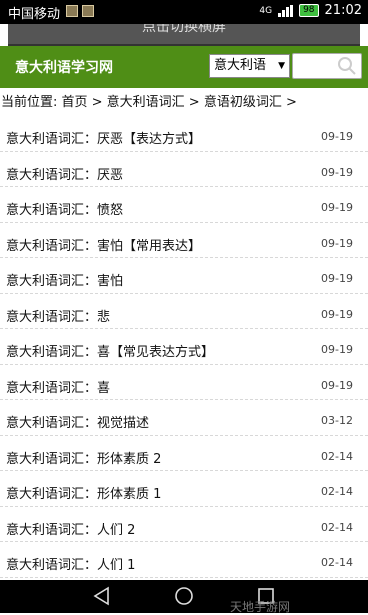 The height and width of the screenshot is (615, 368). I want to click on rotate-screen-banner: 点击切换横屏, so click(184, 35).